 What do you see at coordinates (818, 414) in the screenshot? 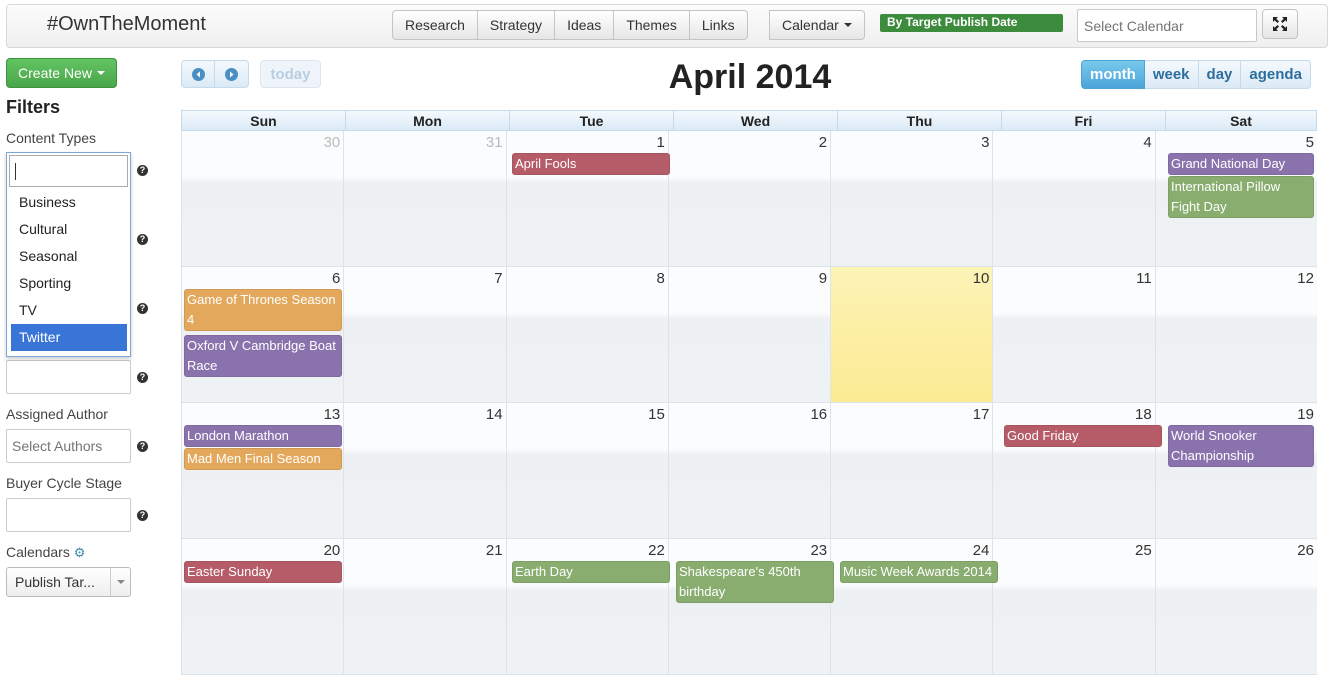
I see `day-number: 16` at bounding box center [818, 414].